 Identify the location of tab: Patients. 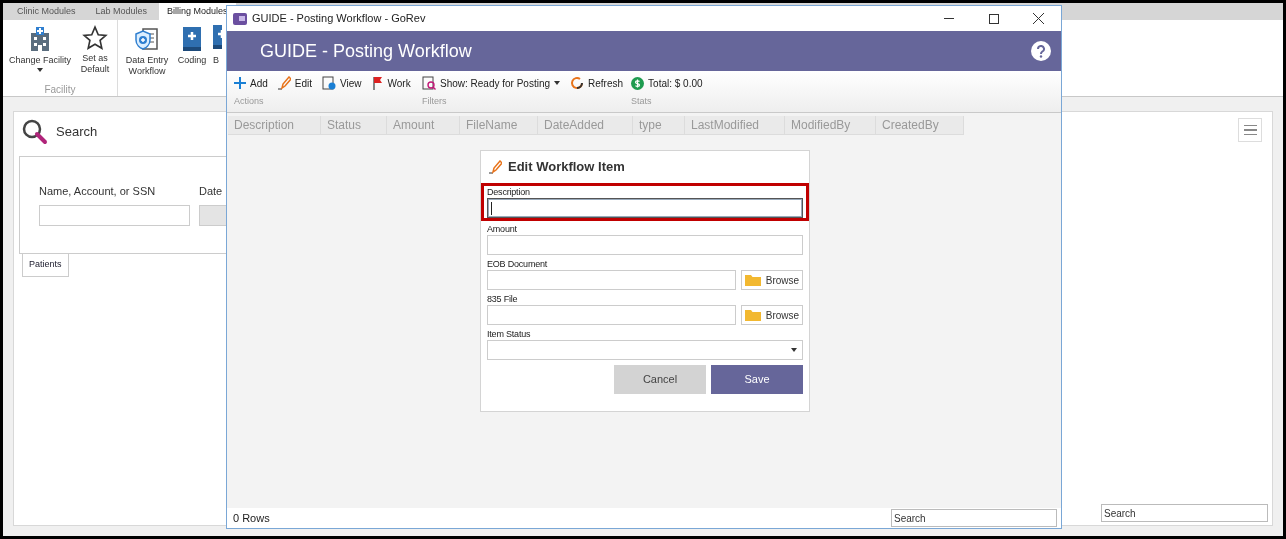
(45, 265).